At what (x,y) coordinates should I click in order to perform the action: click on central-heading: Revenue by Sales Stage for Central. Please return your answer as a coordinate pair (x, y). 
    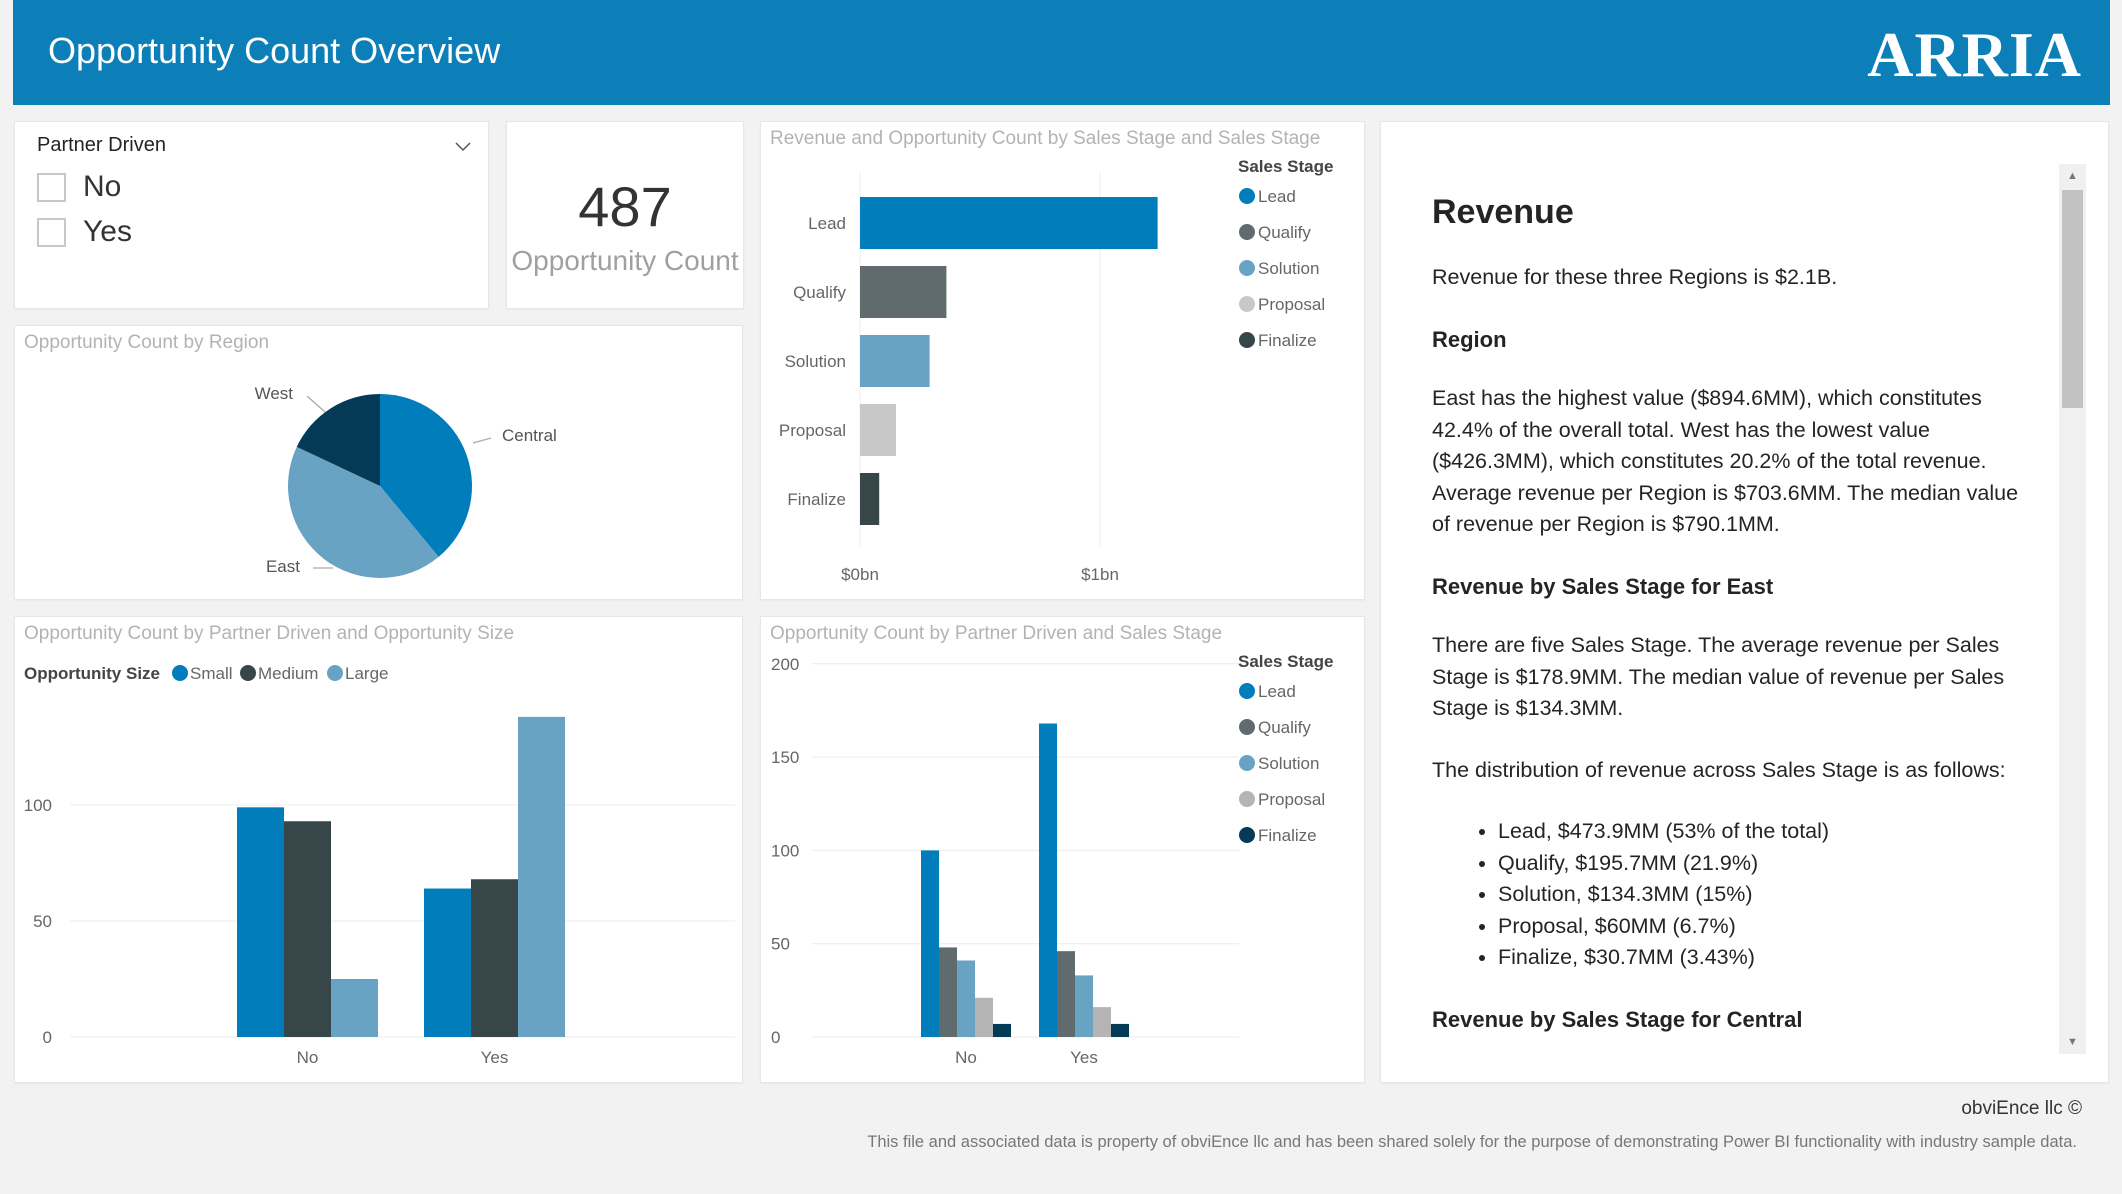
    Looking at the image, I should click on (1617, 1019).